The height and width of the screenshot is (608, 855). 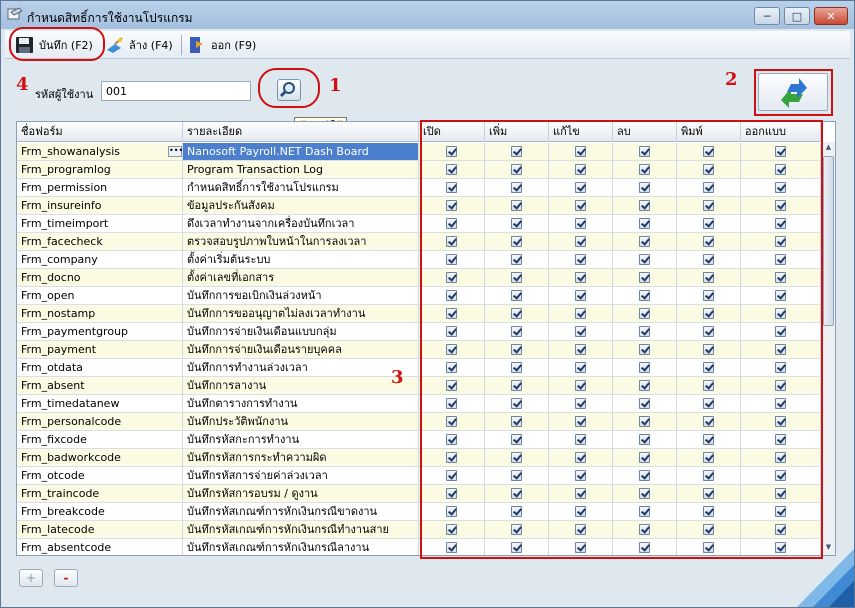 I want to click on form-name-cell: Frm_company, so click(x=100, y=259).